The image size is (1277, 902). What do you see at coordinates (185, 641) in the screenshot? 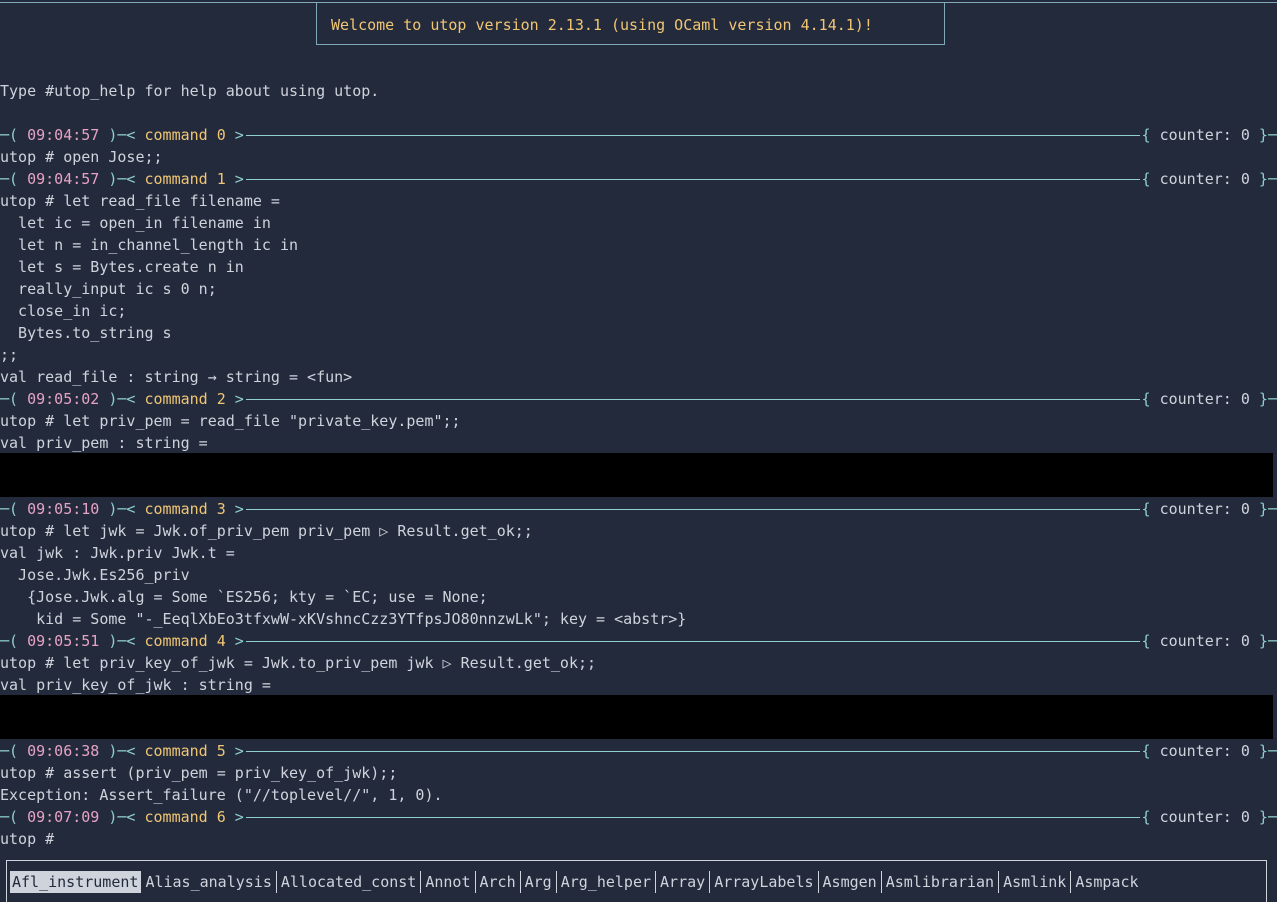
I see `prompt-command: command 4` at bounding box center [185, 641].